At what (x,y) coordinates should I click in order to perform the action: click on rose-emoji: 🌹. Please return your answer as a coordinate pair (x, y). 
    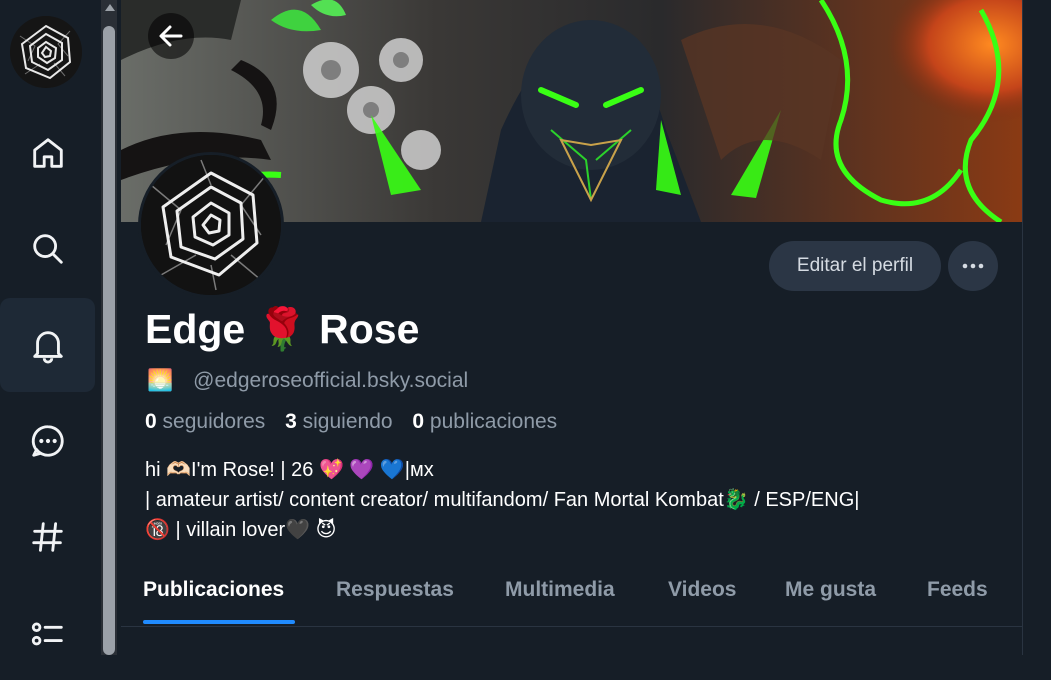
    Looking at the image, I should click on (282, 329).